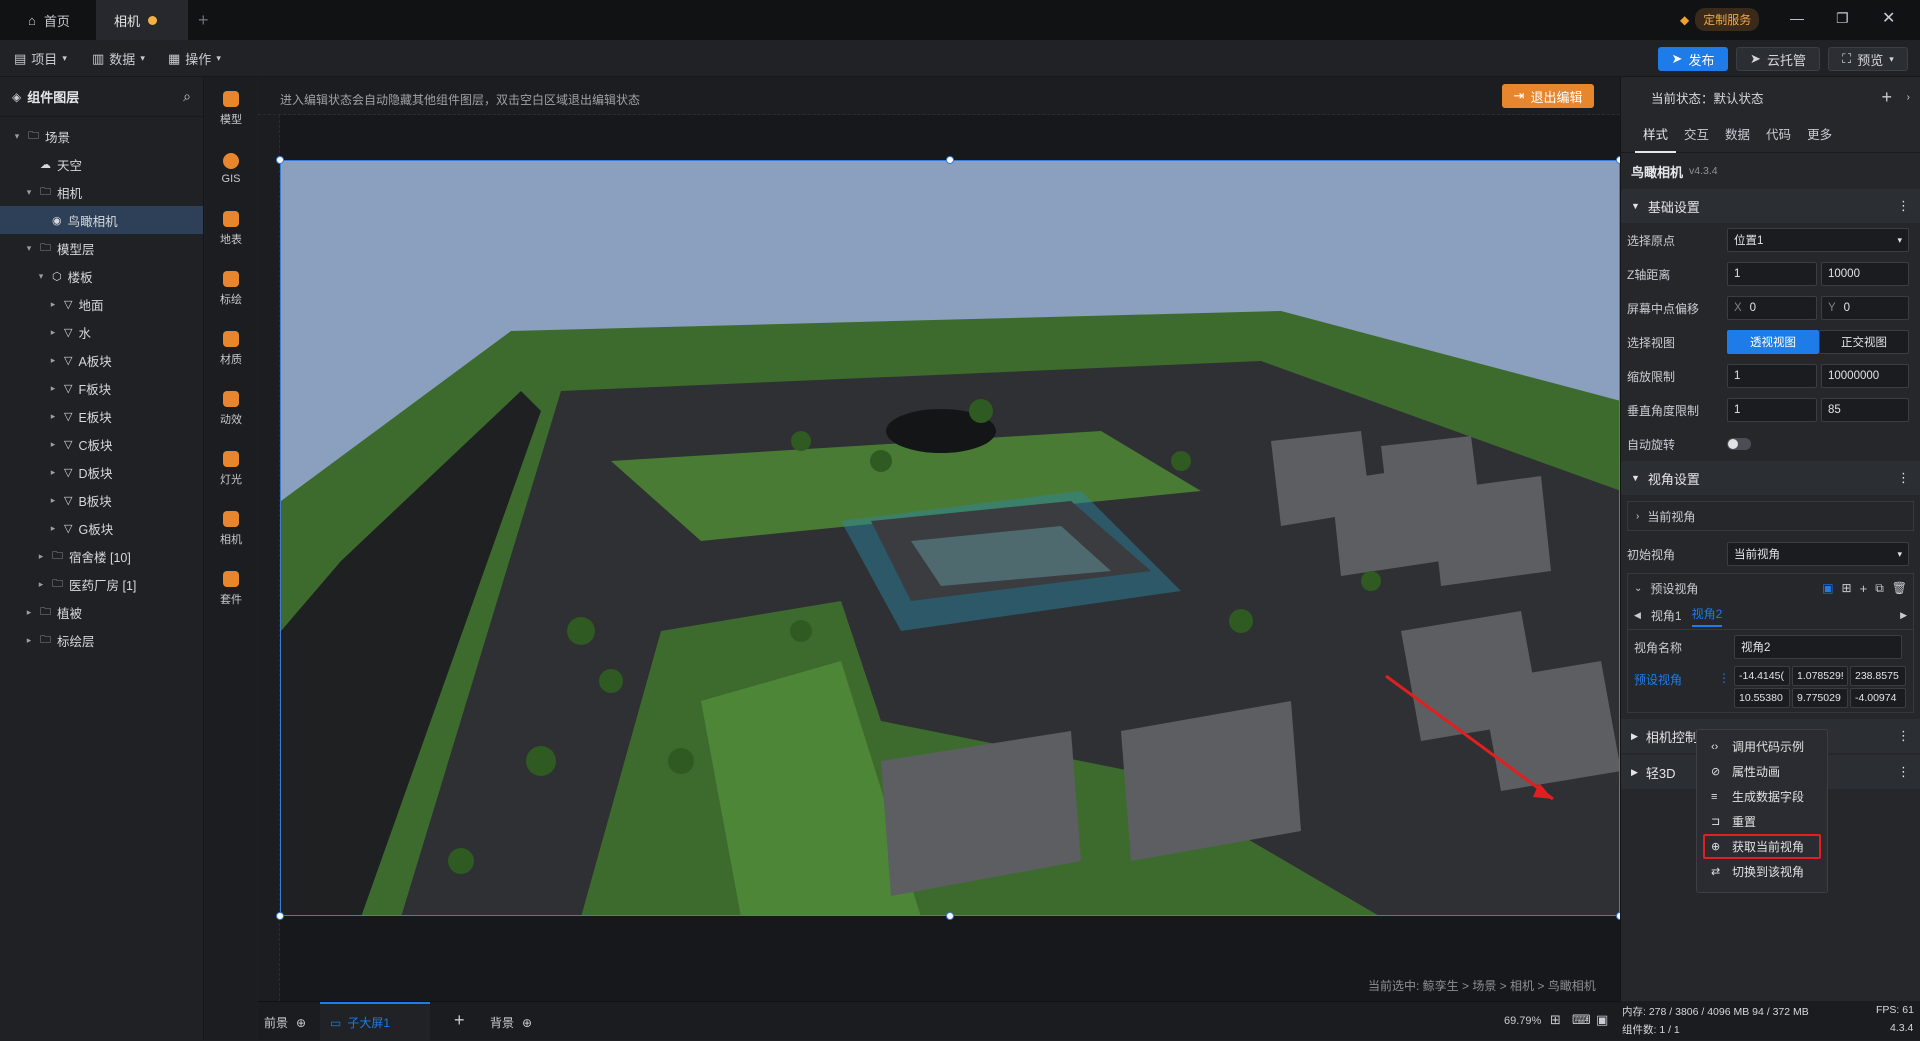 This screenshot has height=1041, width=1920. I want to click on tool-material: 材质, so click(231, 349).